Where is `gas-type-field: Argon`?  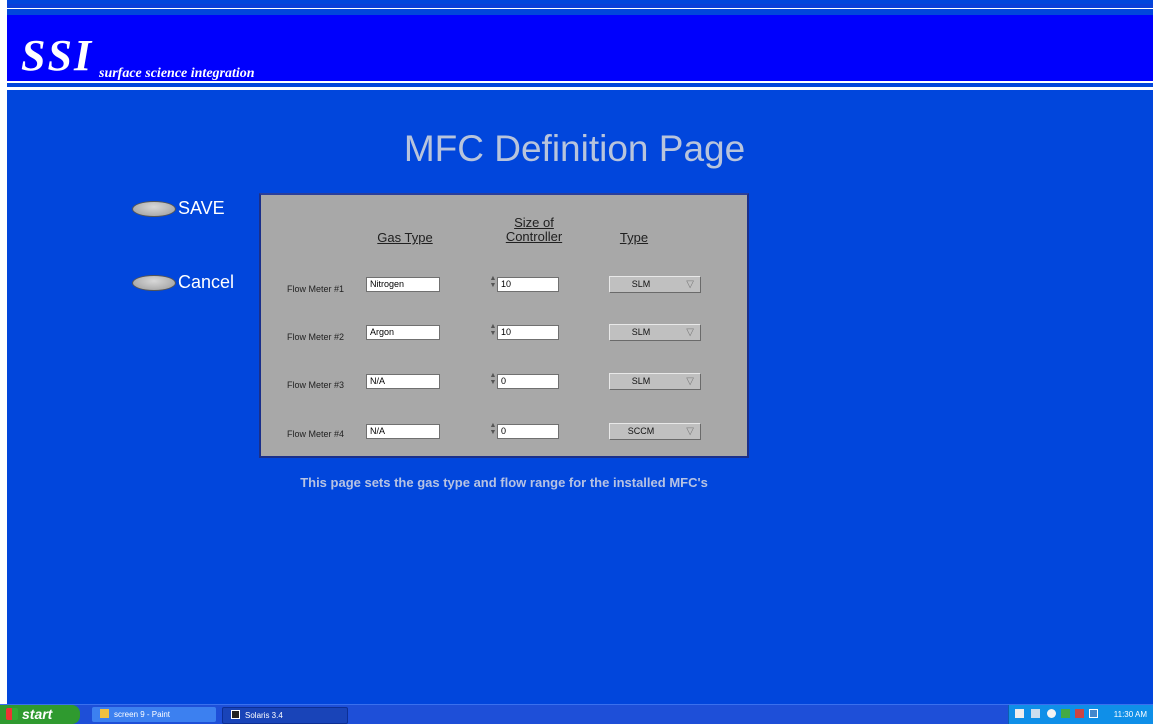 gas-type-field: Argon is located at coordinates (403, 332).